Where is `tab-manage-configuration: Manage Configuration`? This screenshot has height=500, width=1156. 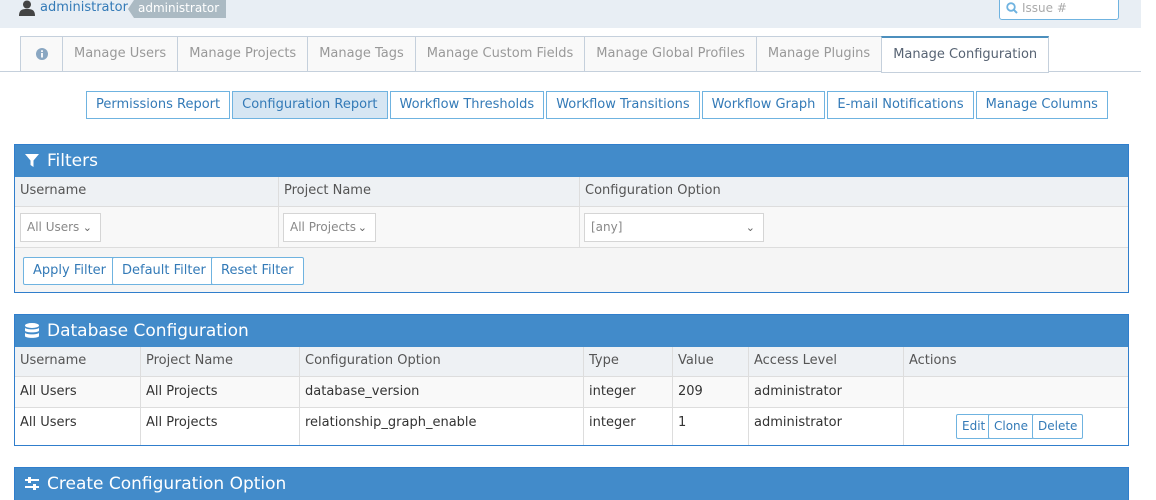 tab-manage-configuration: Manage Configuration is located at coordinates (965, 54).